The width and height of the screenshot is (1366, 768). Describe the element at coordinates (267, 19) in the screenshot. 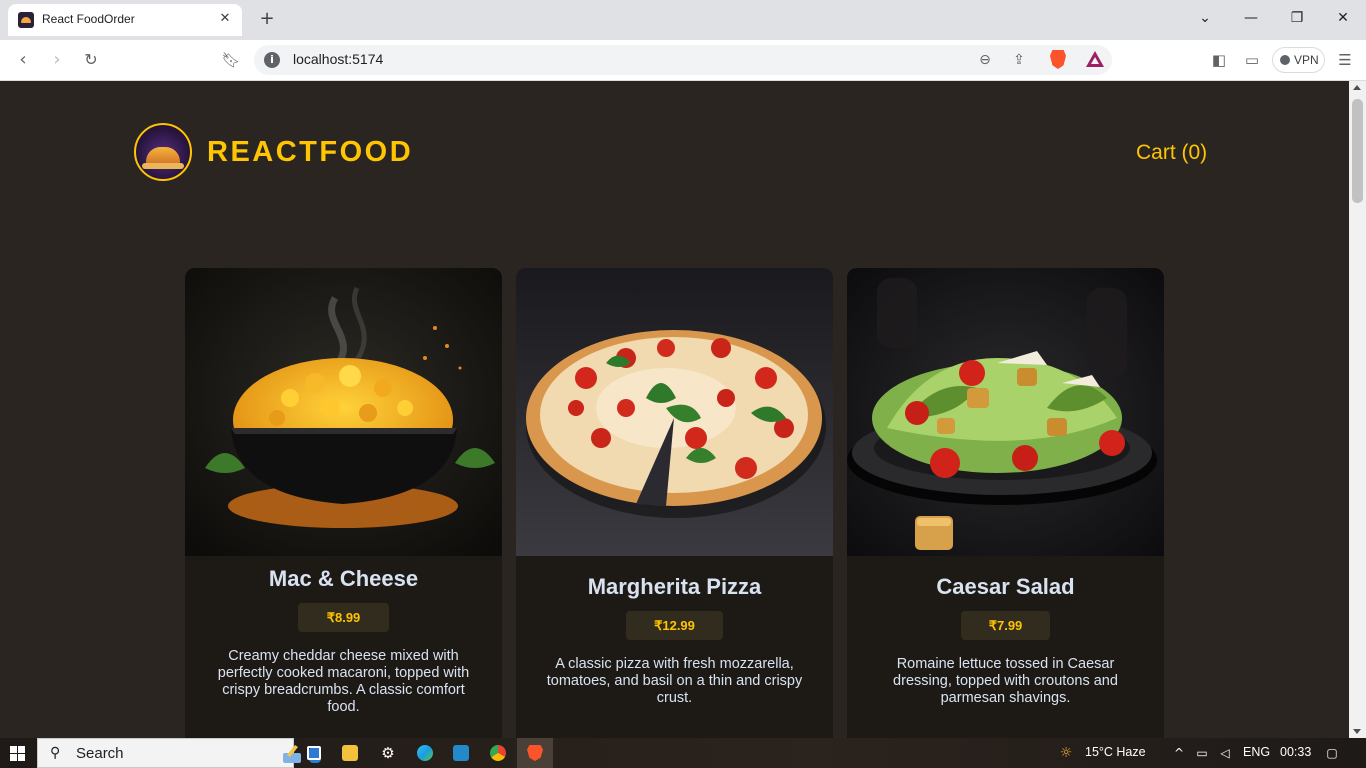

I see `new-tab-button: +` at that location.